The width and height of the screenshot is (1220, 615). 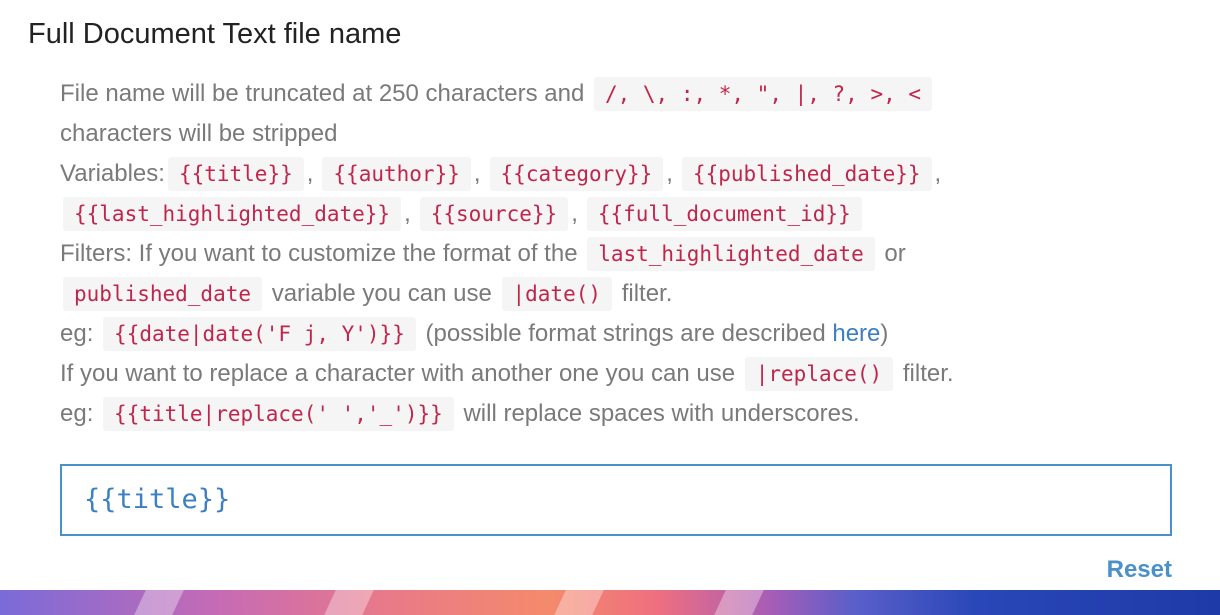 What do you see at coordinates (625, 134) in the screenshot?
I see `help-line-stripped: characters will be stripped` at bounding box center [625, 134].